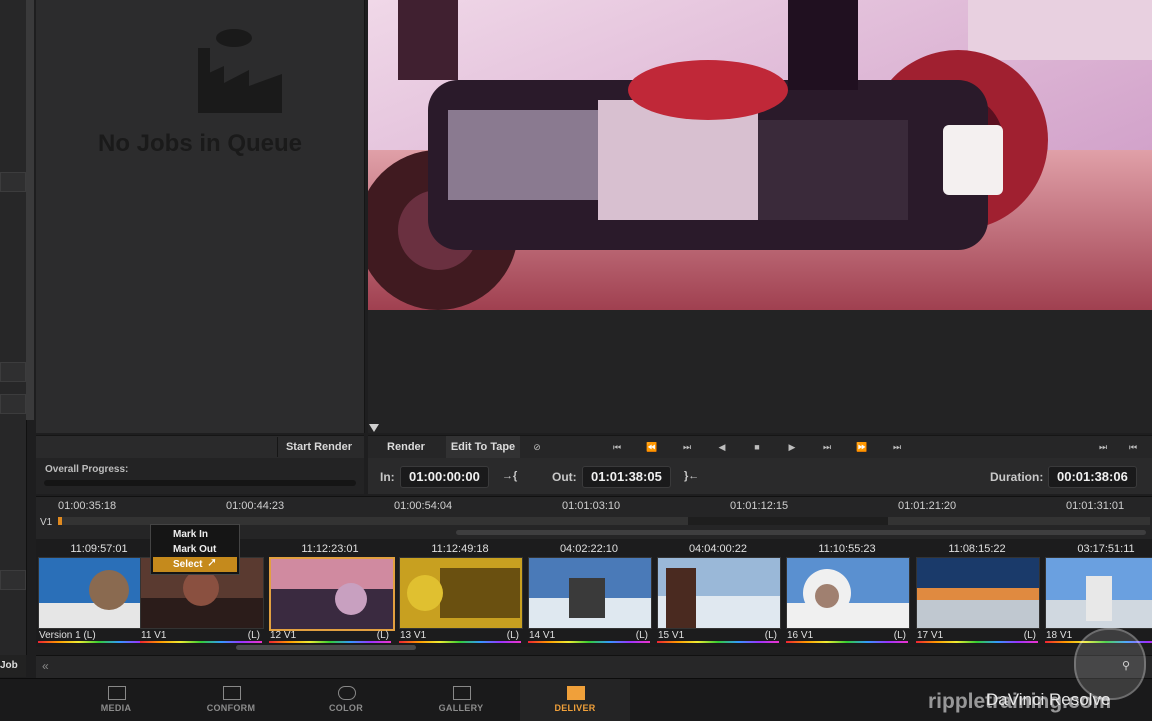 The width and height of the screenshot is (1152, 721). Describe the element at coordinates (589, 549) in the screenshot. I see `clip-timecode: 04:02:22:10` at that location.